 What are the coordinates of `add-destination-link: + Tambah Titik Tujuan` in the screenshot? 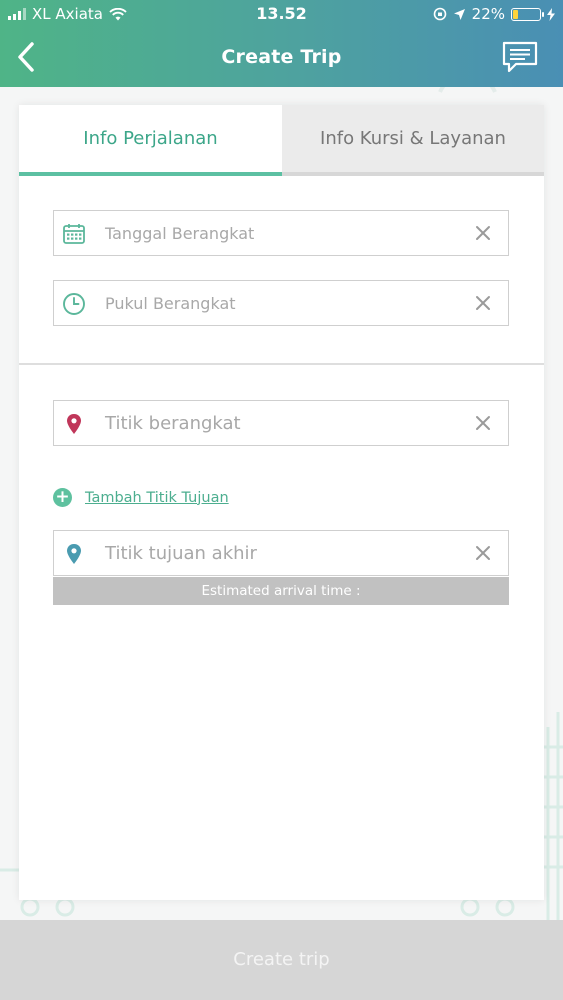 It's located at (141, 497).